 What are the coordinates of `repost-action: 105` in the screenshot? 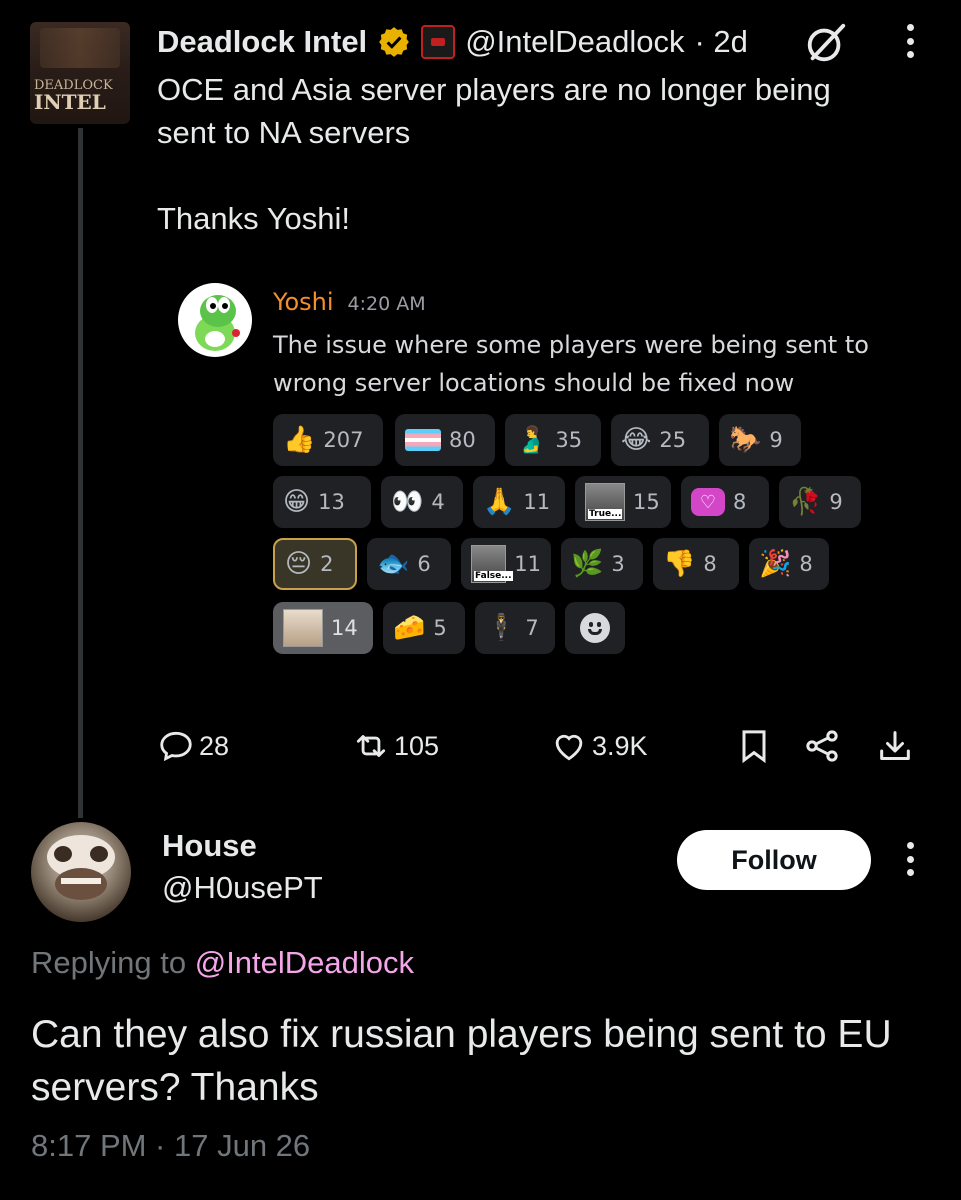 It's located at (395, 746).